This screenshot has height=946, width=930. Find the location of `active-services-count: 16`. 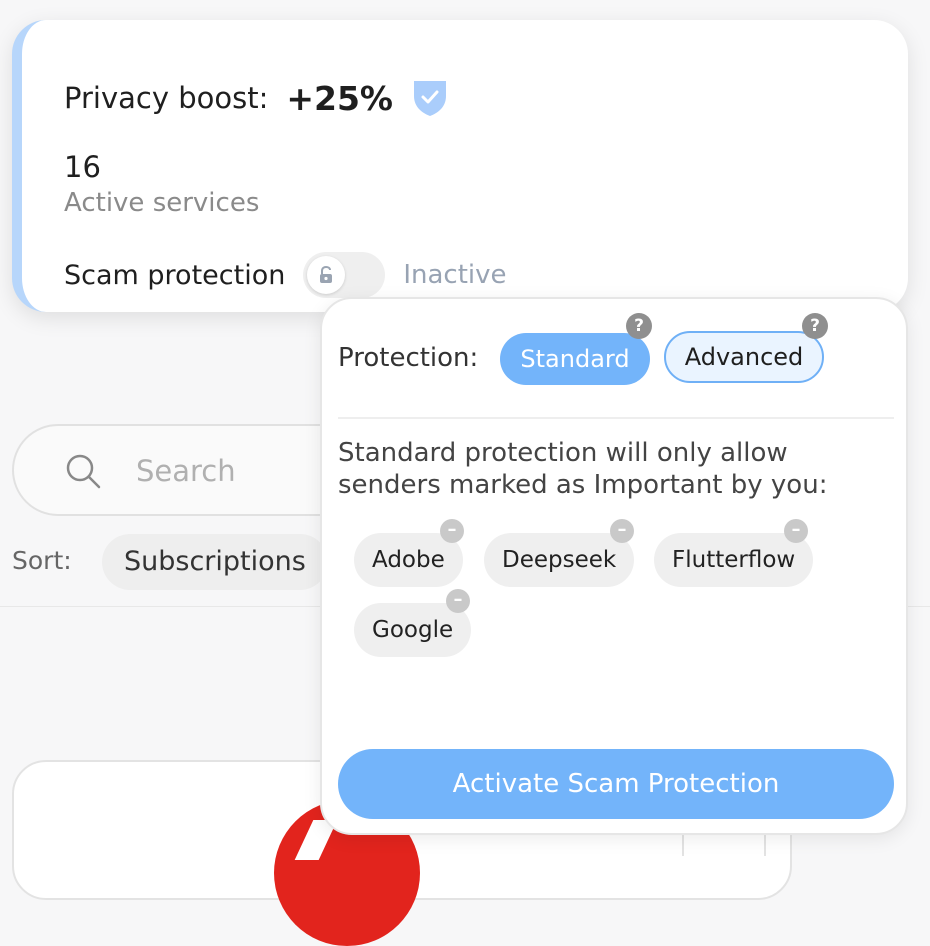

active-services-count: 16 is located at coordinates (82, 167).